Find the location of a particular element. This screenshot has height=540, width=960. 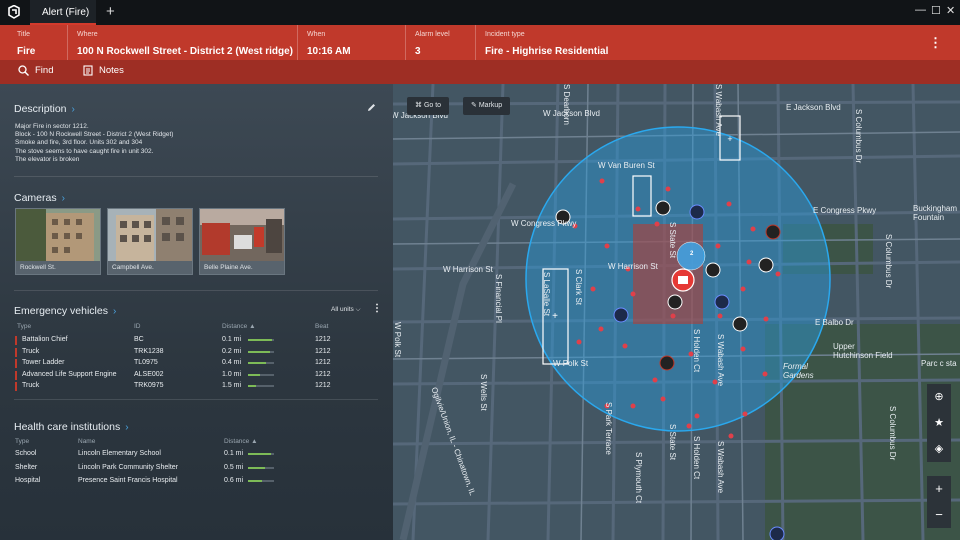

institution-name: Lincoln Park Community Shelter is located at coordinates (128, 467).